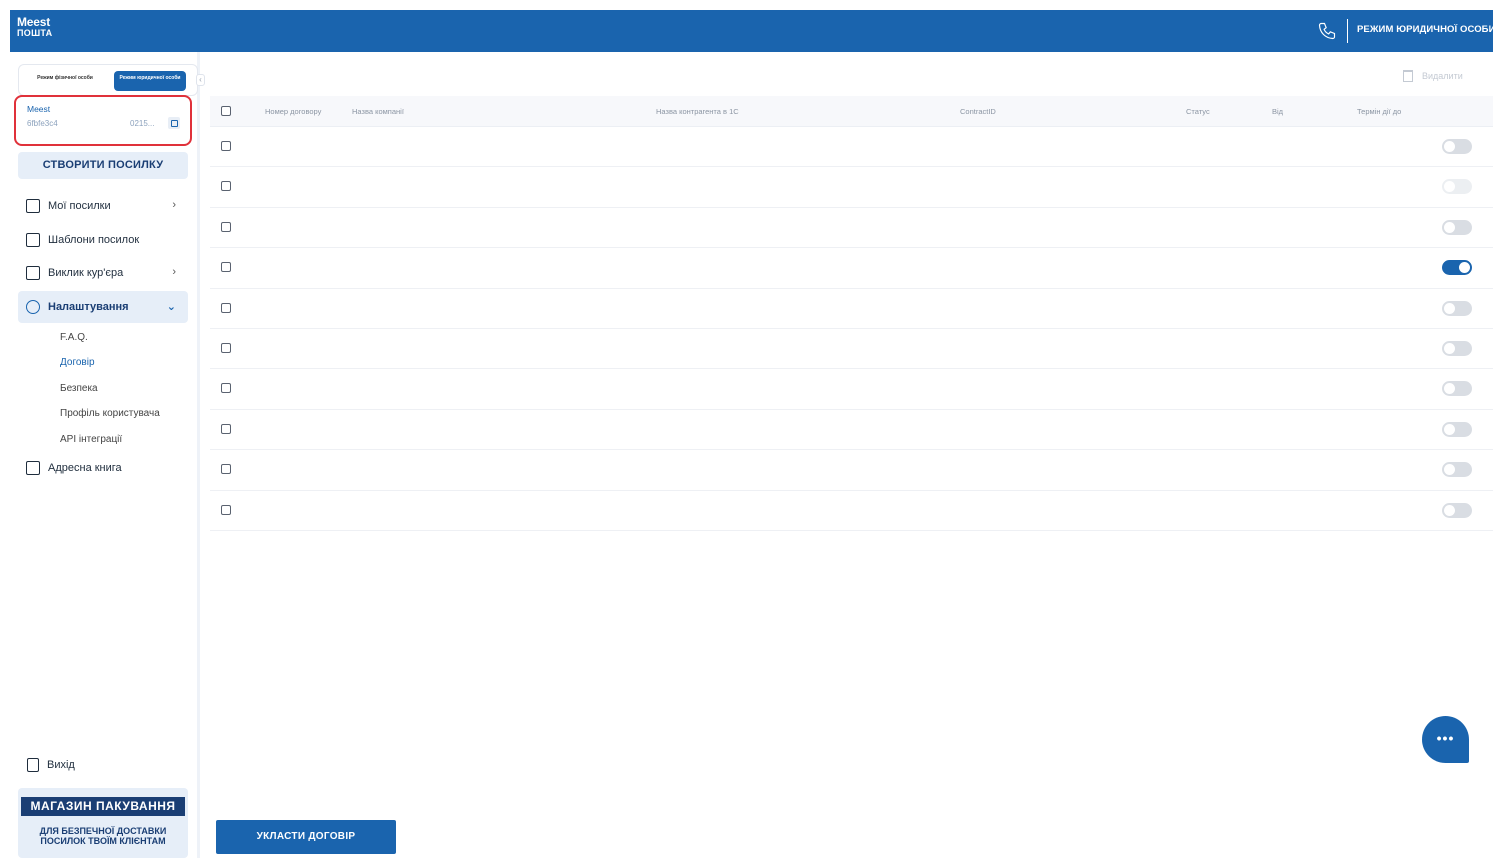 The image size is (1493, 858). I want to click on sidebar-subitem-faq: F.A.Q., so click(74, 337).